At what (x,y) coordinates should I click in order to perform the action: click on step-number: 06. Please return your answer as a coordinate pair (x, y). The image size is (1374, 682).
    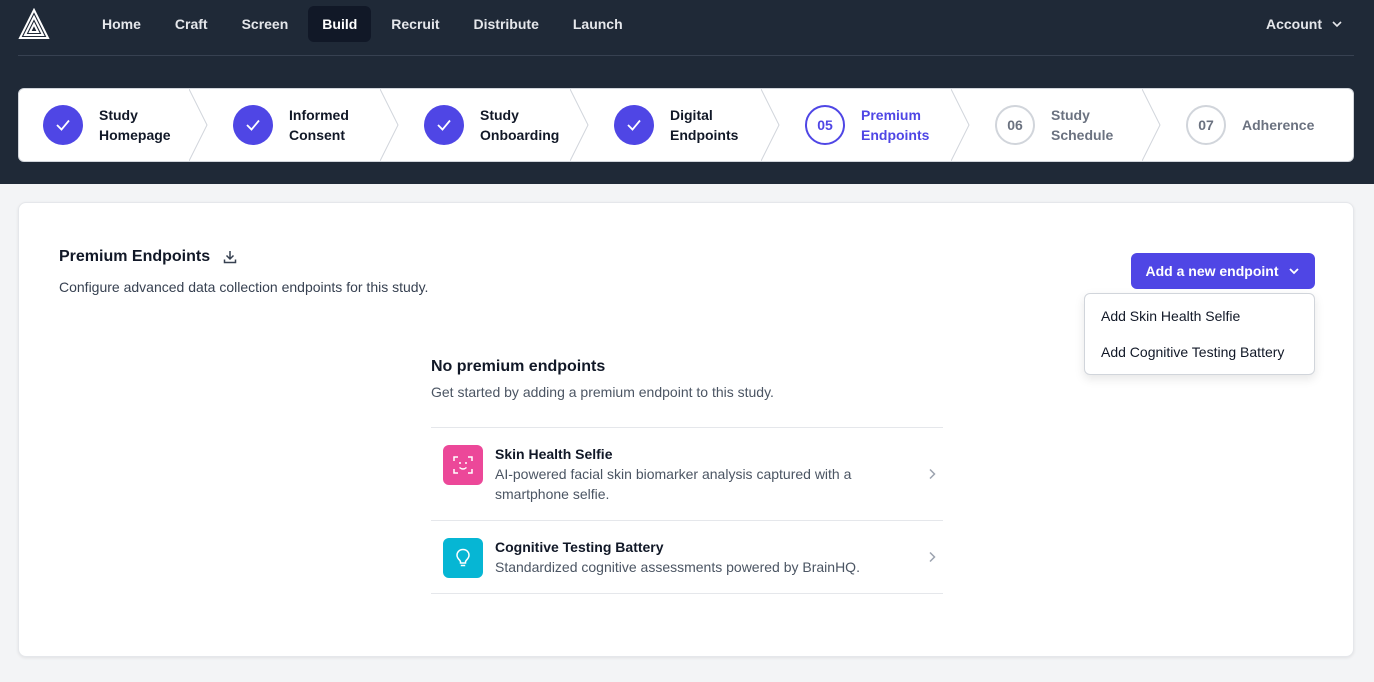
    Looking at the image, I should click on (1015, 125).